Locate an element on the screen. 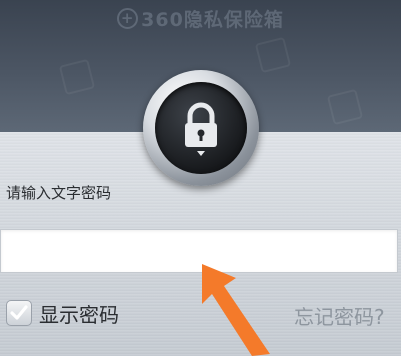  padlock-icon is located at coordinates (201, 129).